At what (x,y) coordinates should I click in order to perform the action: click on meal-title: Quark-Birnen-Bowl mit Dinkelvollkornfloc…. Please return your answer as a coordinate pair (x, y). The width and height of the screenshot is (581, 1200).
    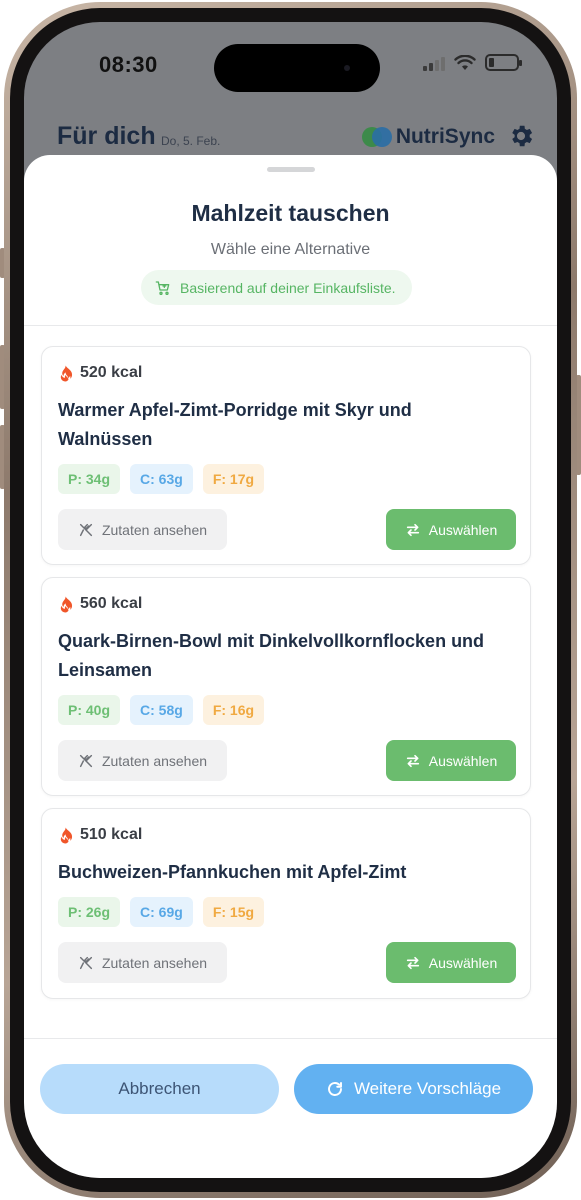
    Looking at the image, I should click on (271, 655).